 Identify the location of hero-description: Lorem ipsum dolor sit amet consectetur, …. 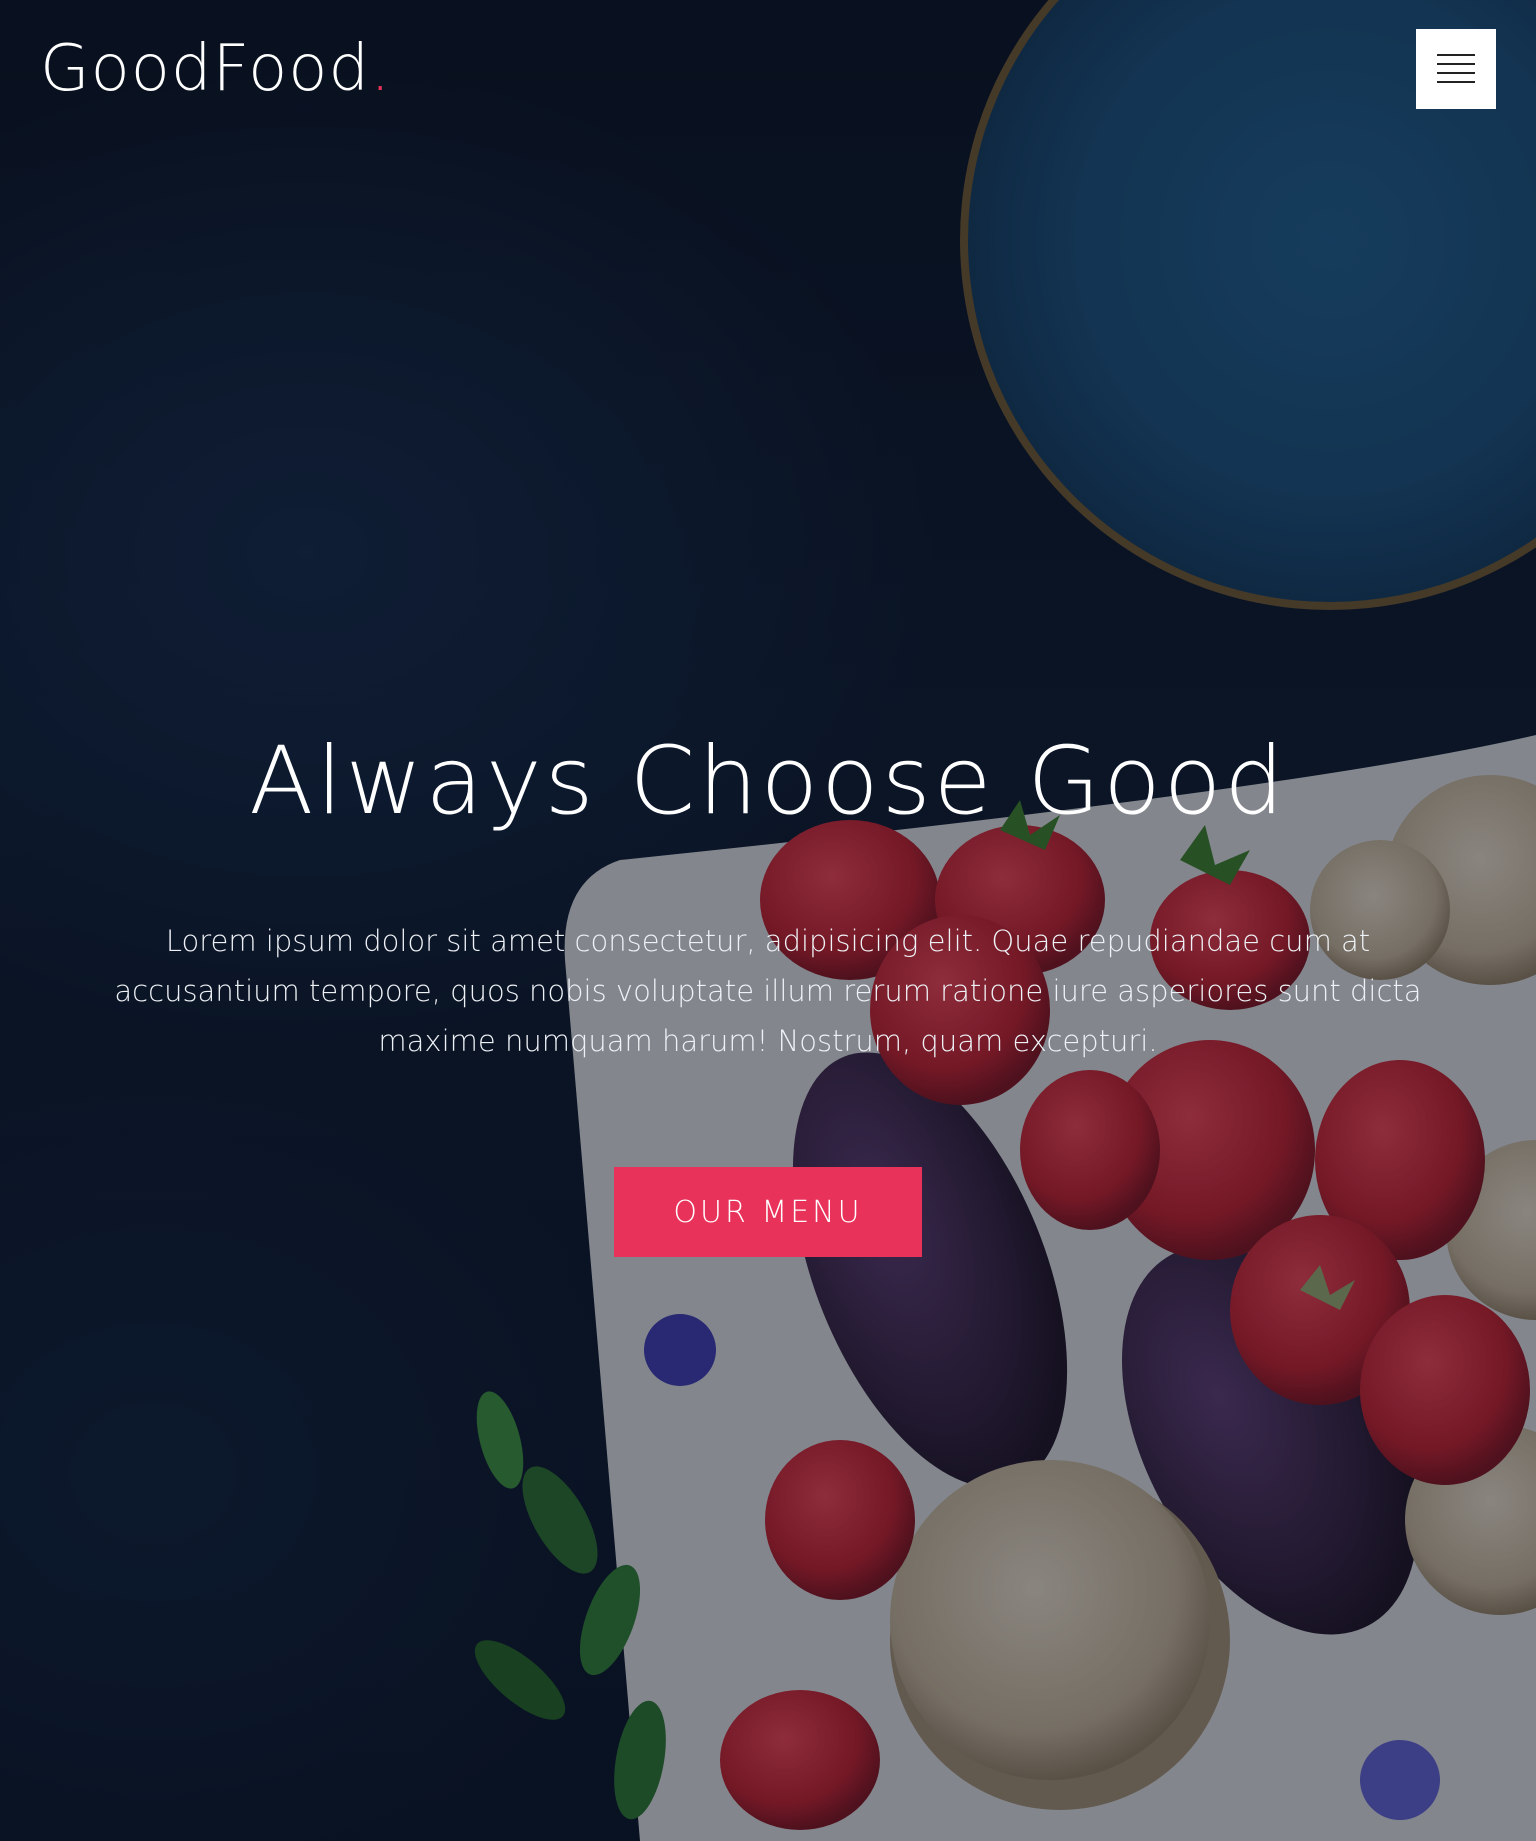
(768, 991).